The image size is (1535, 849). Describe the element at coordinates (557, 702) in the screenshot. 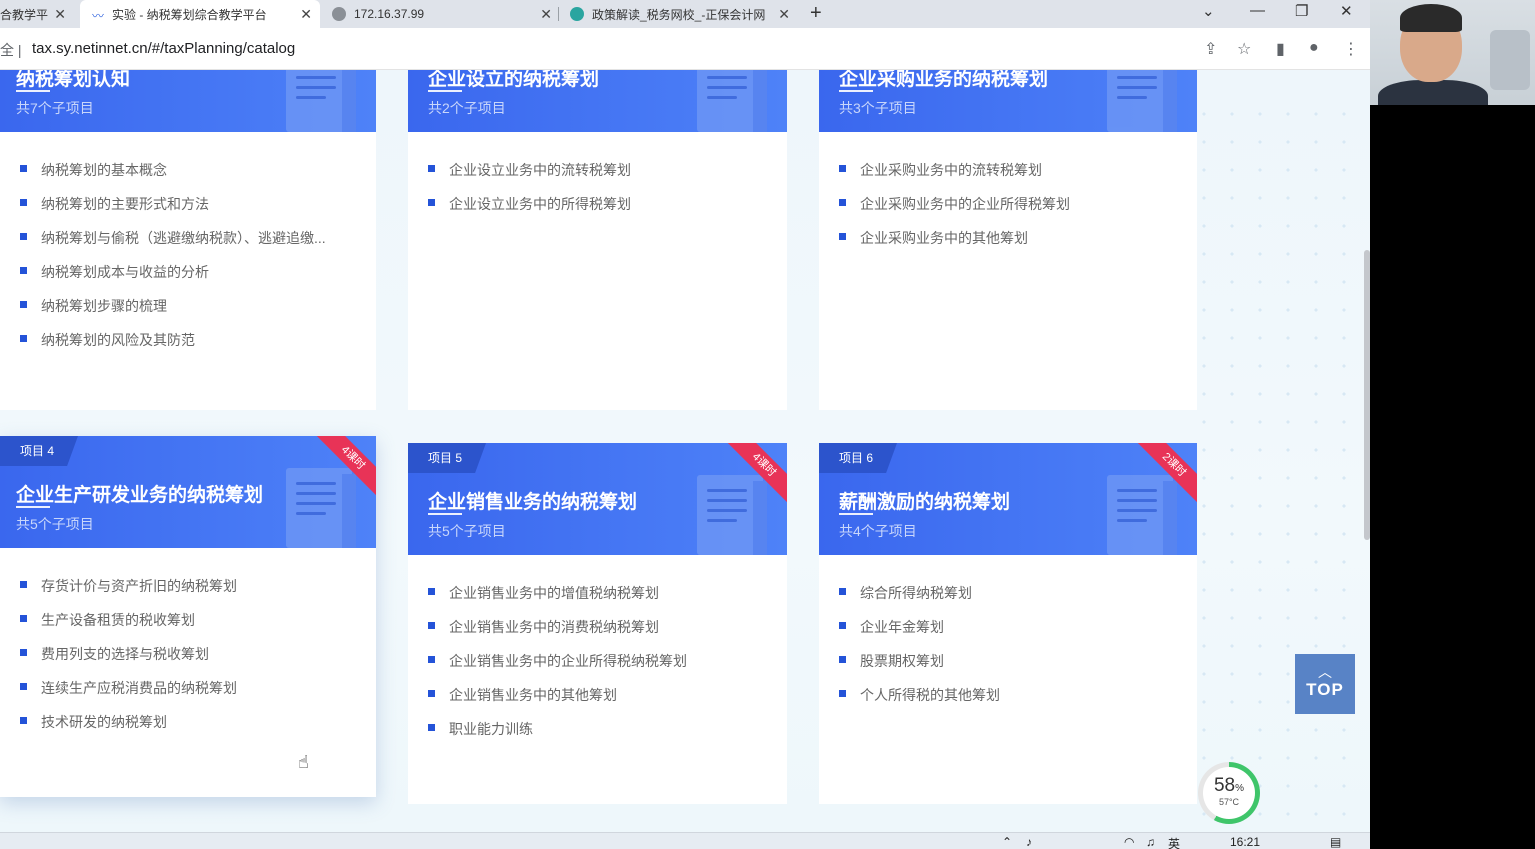

I see `list-item: 企业销售业务中的其他筹划` at that location.